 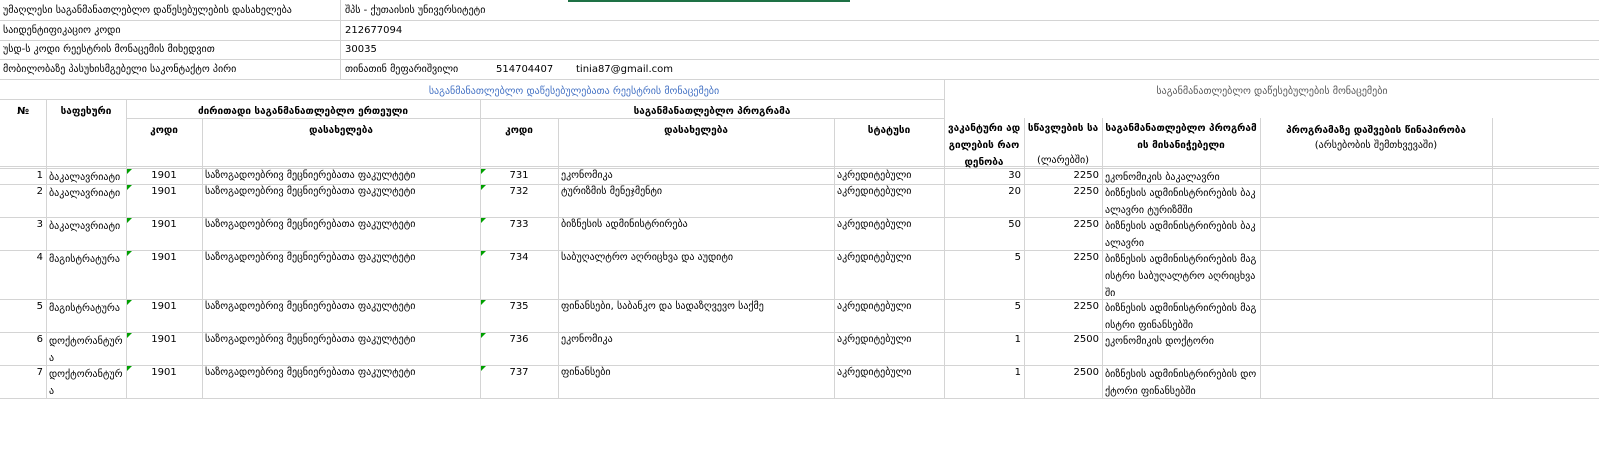 I want to click on cell-prog-code: 736, so click(x=519, y=349).